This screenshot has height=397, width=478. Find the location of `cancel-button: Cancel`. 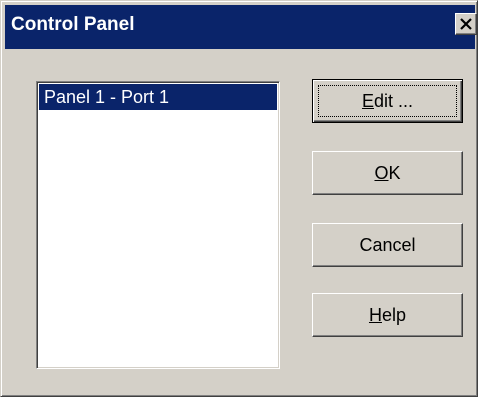

cancel-button: Cancel is located at coordinates (387, 245).